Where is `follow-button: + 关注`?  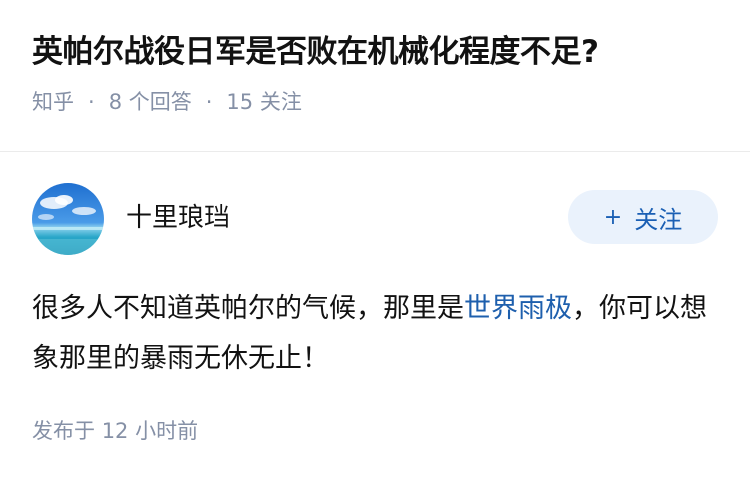
follow-button: + 关注 is located at coordinates (643, 217).